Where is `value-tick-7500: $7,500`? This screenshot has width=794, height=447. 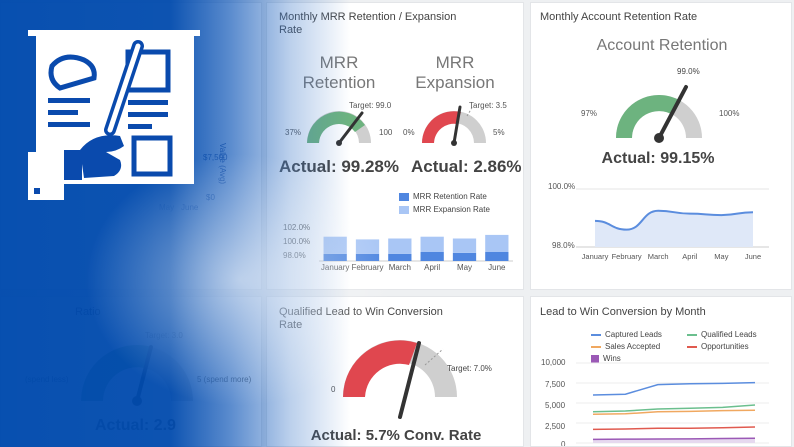
value-tick-7500: $7,500 is located at coordinates (215, 157).